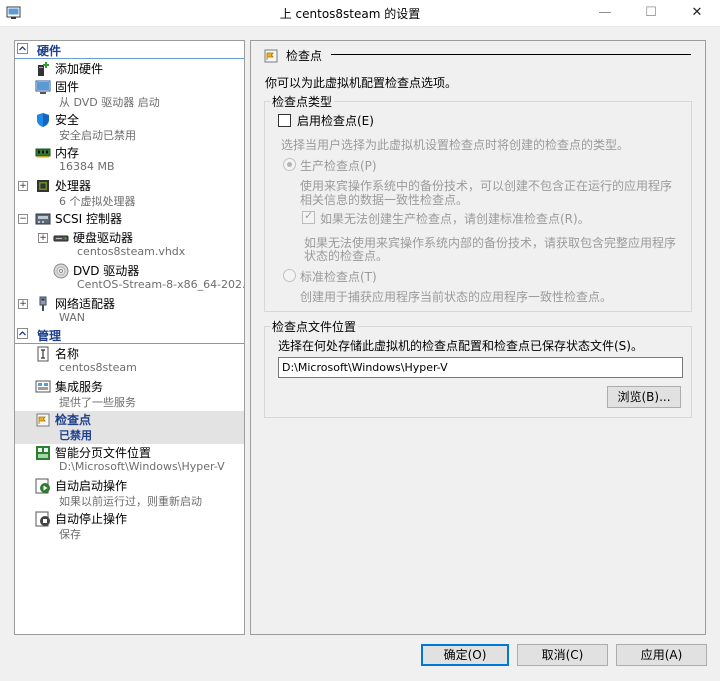 Image resolution: width=720 pixels, height=681 pixels. Describe the element at coordinates (70, 534) in the screenshot. I see `sidebar-item-detail: 保存` at that location.